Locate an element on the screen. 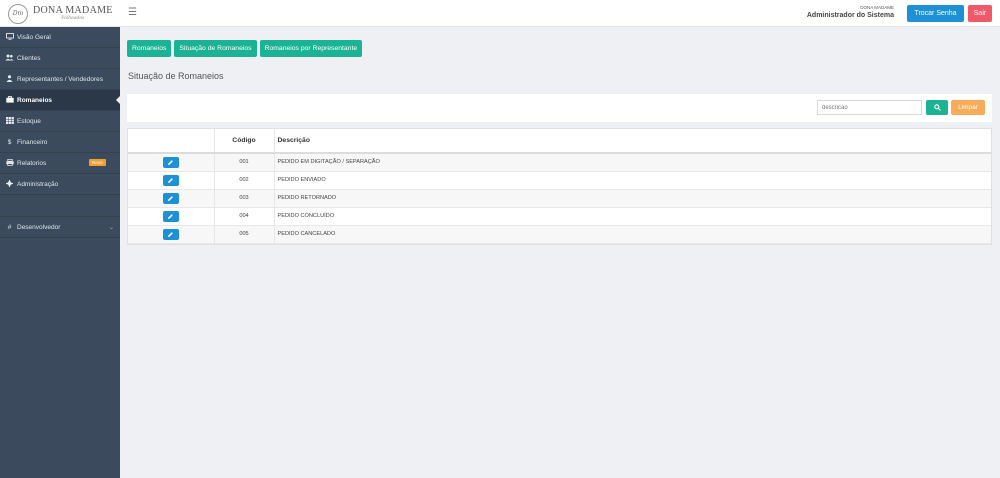 Image resolution: width=1000 pixels, height=478 pixels. cell-code: 005 is located at coordinates (244, 234).